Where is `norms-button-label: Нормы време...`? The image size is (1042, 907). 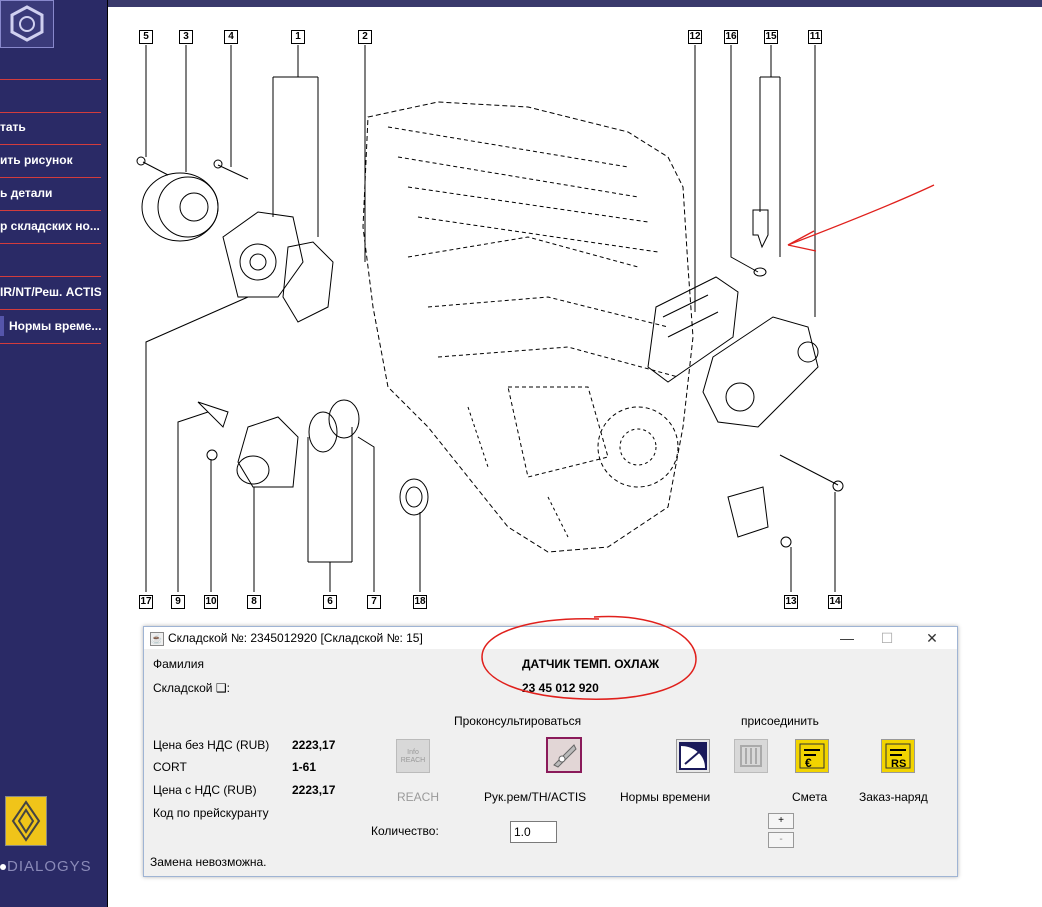
norms-button-label: Нормы време... is located at coordinates (55, 326).